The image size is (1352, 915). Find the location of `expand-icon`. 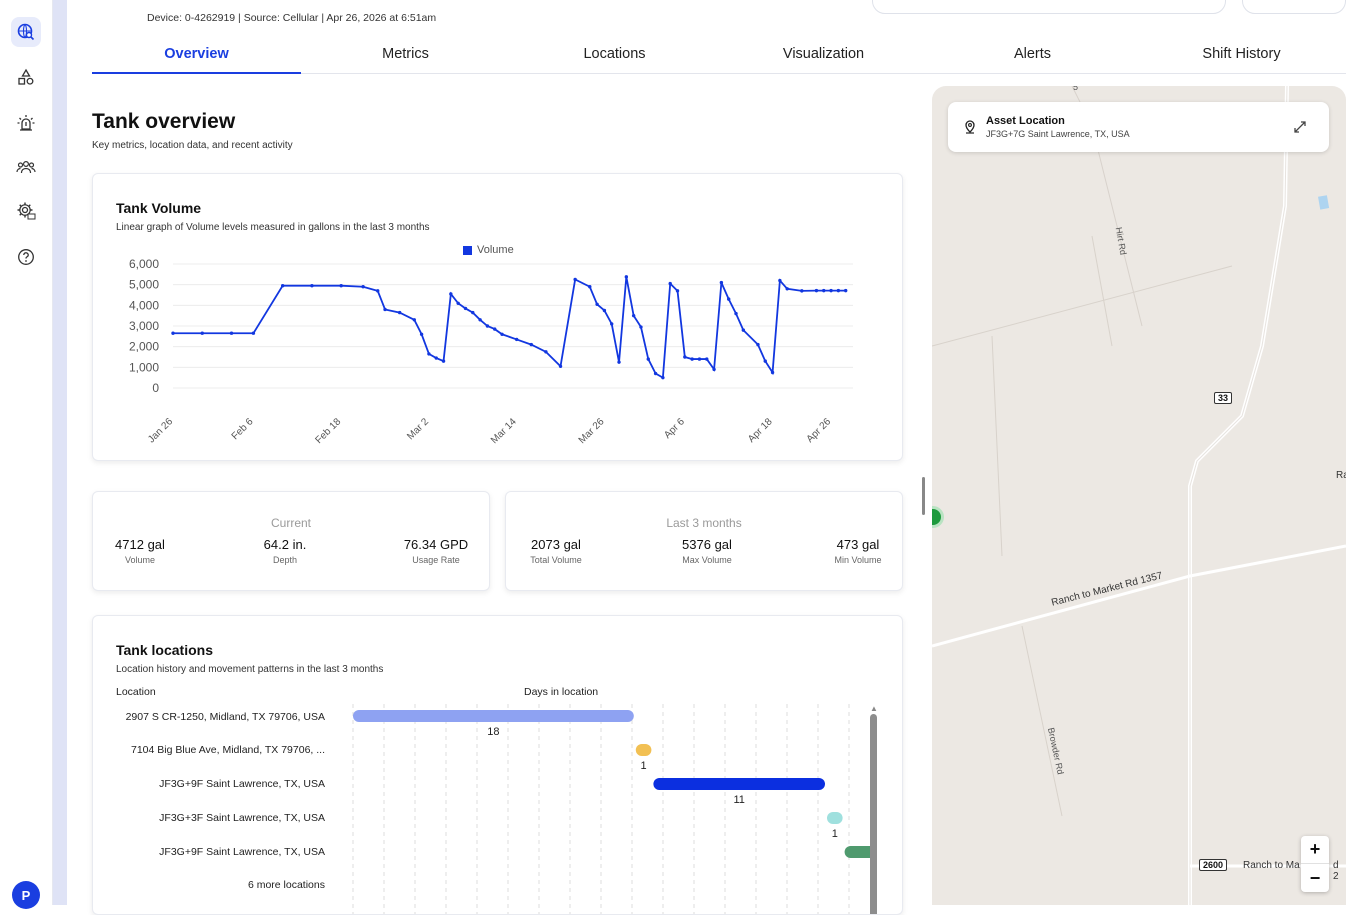

expand-icon is located at coordinates (1300, 127).